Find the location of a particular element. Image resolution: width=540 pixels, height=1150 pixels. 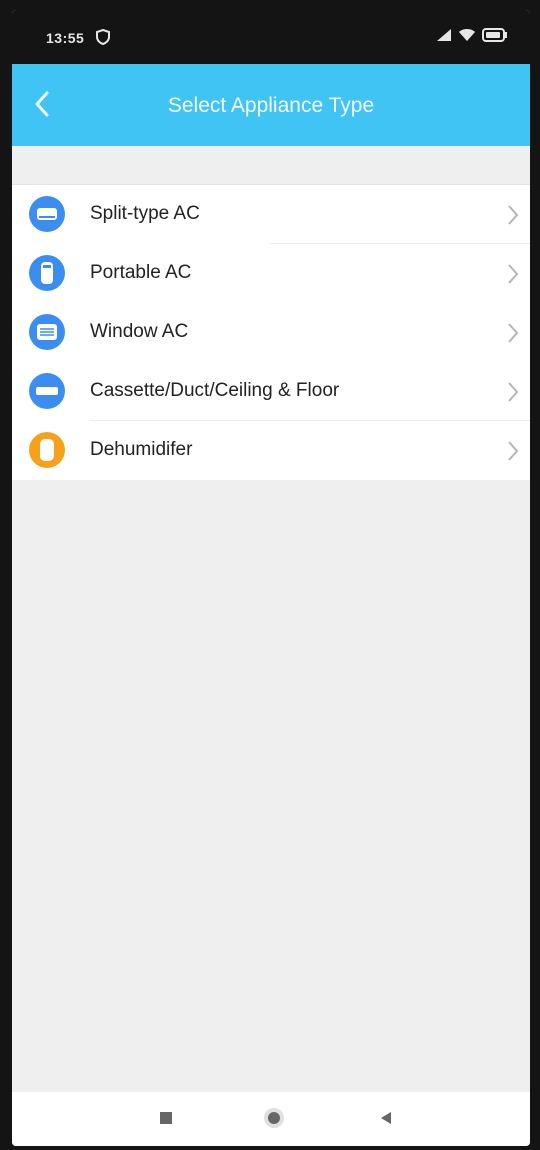

app-bar: Select Appliance Type is located at coordinates (271, 105).